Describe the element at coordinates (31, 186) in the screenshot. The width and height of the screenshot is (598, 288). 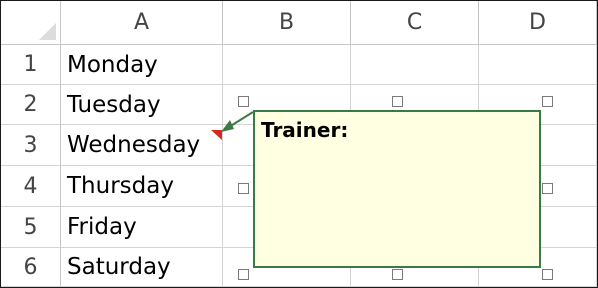
I see `row-header-4: 4` at that location.